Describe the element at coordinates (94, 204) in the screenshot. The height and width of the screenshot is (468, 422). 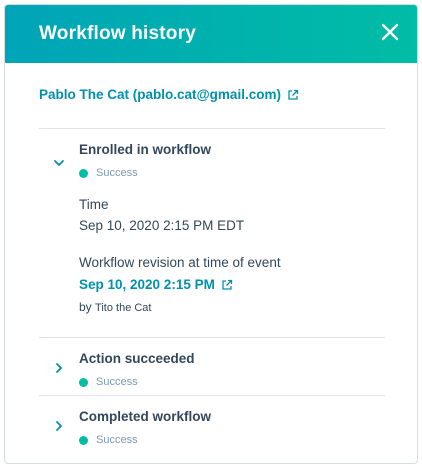
I see `time-label: Time` at that location.